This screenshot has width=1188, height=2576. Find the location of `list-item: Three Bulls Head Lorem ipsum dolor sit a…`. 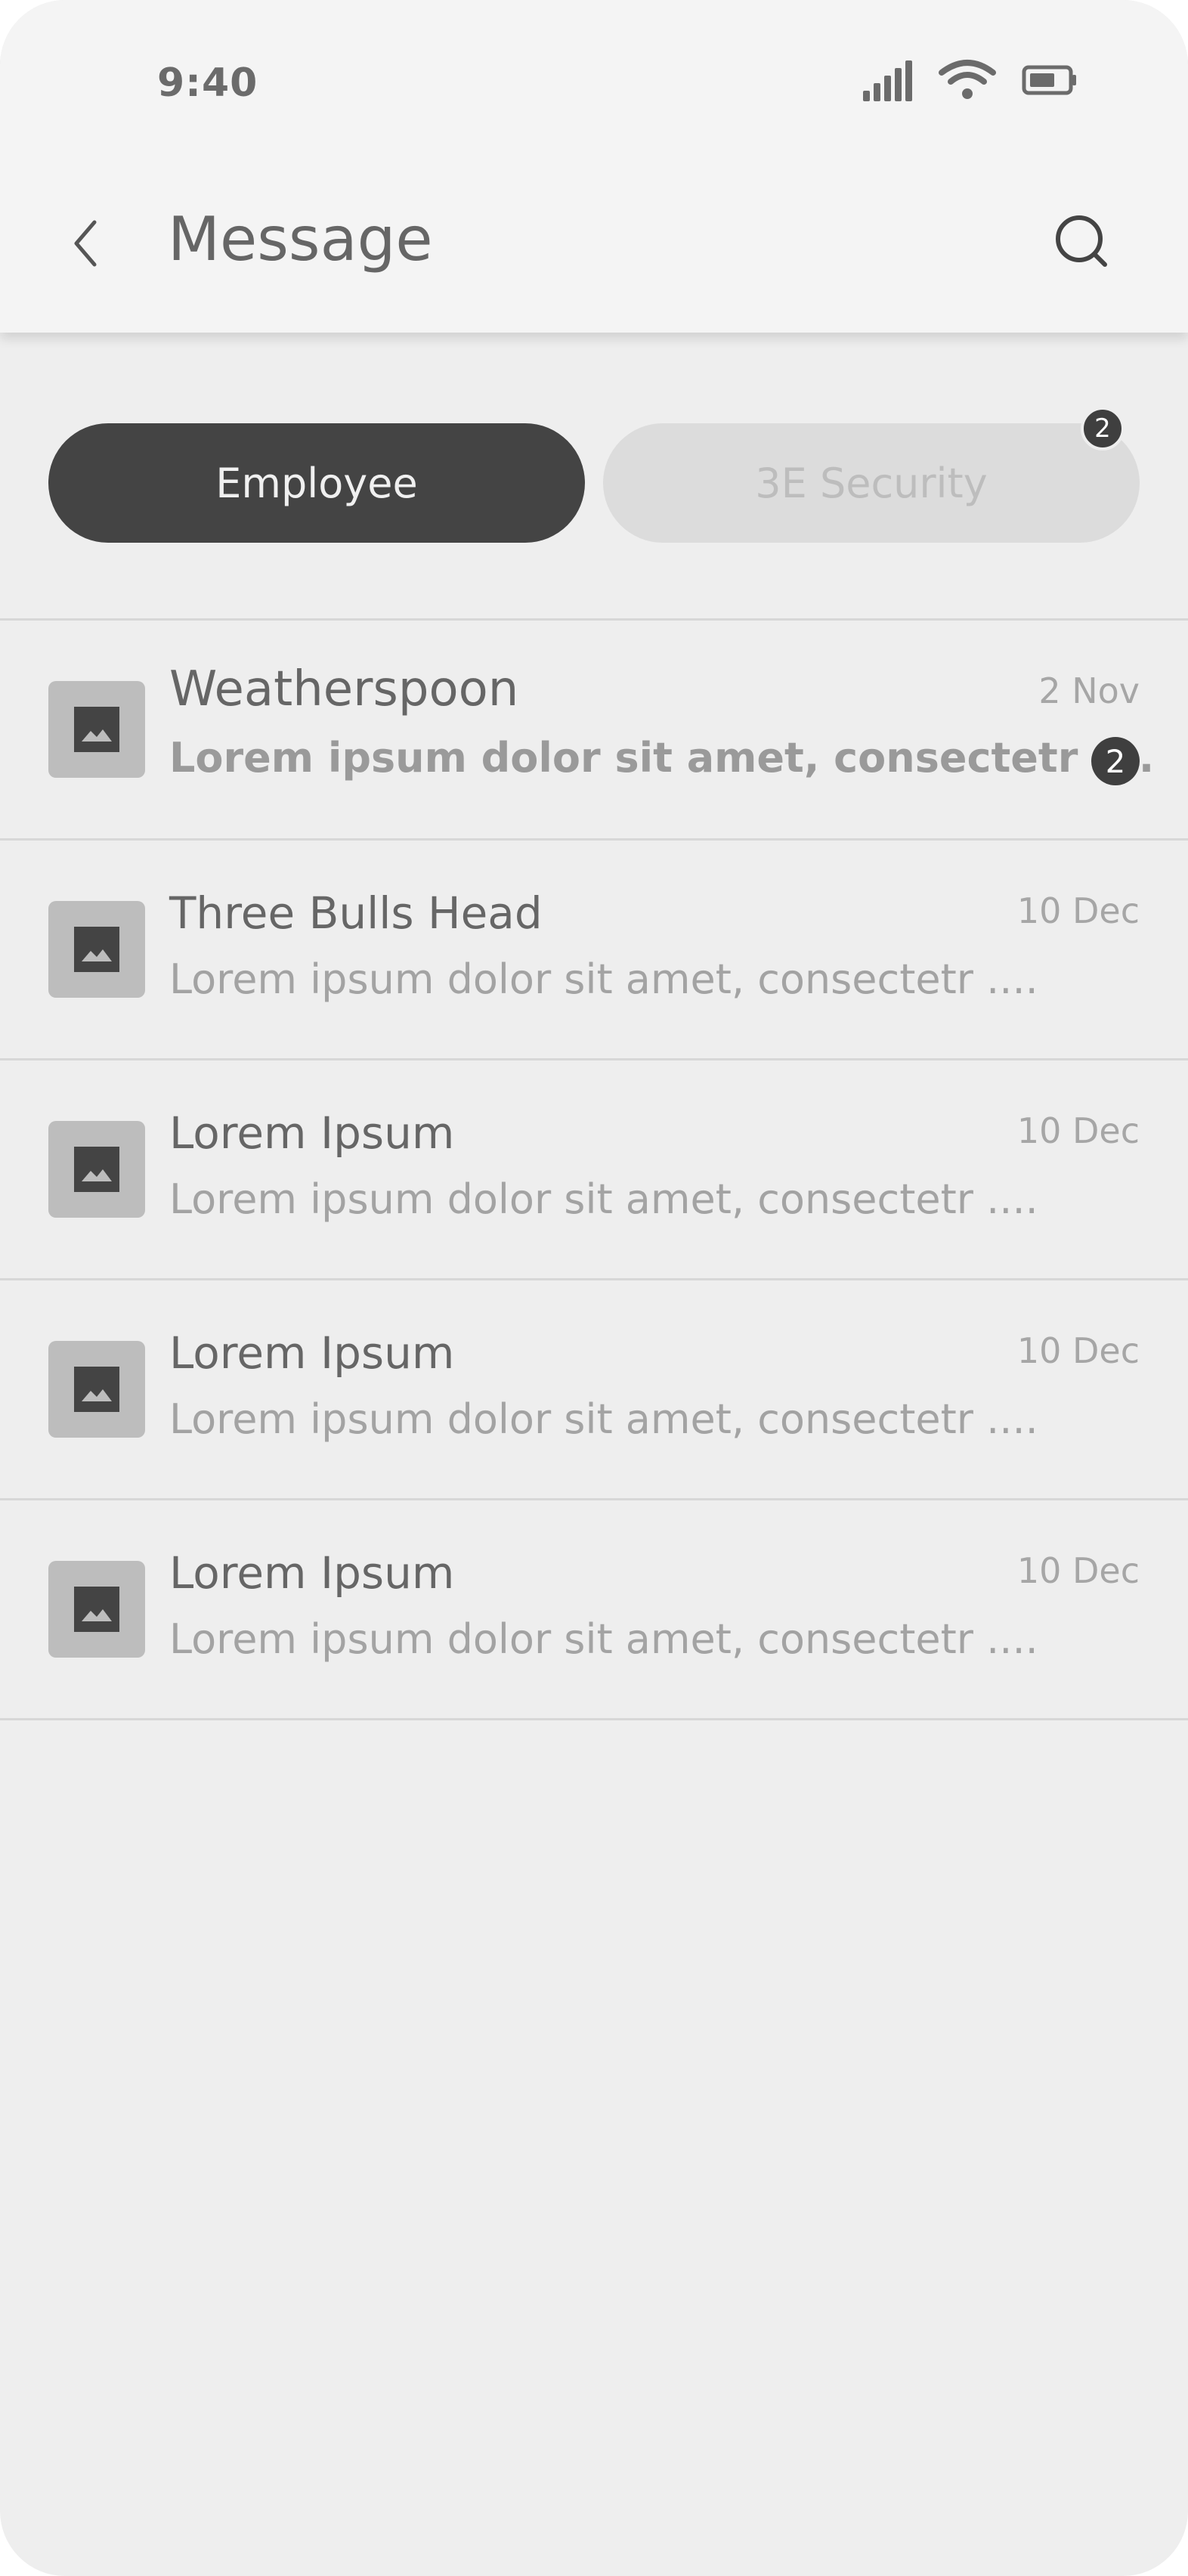

list-item: Three Bulls Head Lorem ipsum dolor sit a… is located at coordinates (594, 951).